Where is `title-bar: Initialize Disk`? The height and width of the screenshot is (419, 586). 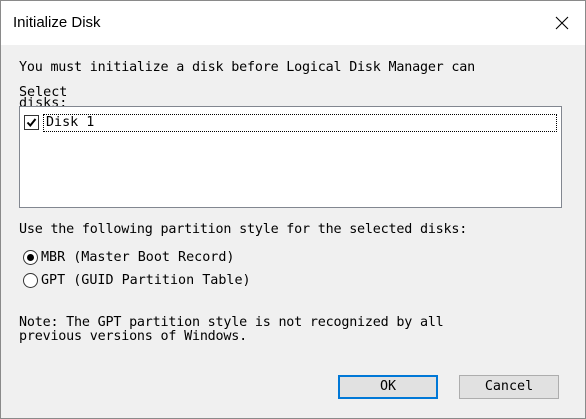 title-bar: Initialize Disk is located at coordinates (293, 23).